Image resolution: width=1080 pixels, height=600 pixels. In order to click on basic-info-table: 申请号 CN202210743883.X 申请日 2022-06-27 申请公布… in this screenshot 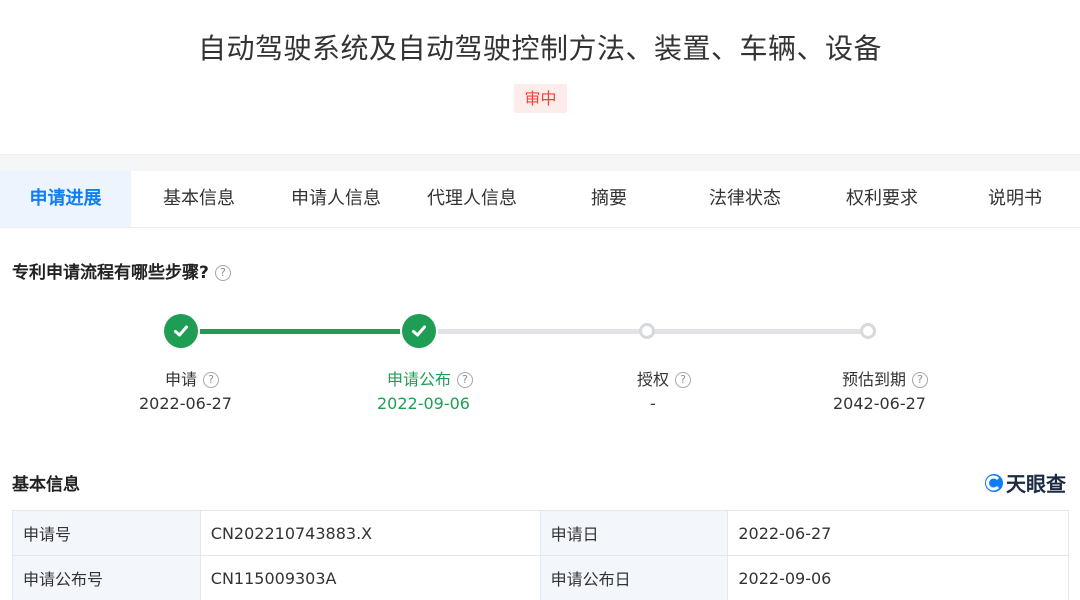, I will do `click(540, 555)`.